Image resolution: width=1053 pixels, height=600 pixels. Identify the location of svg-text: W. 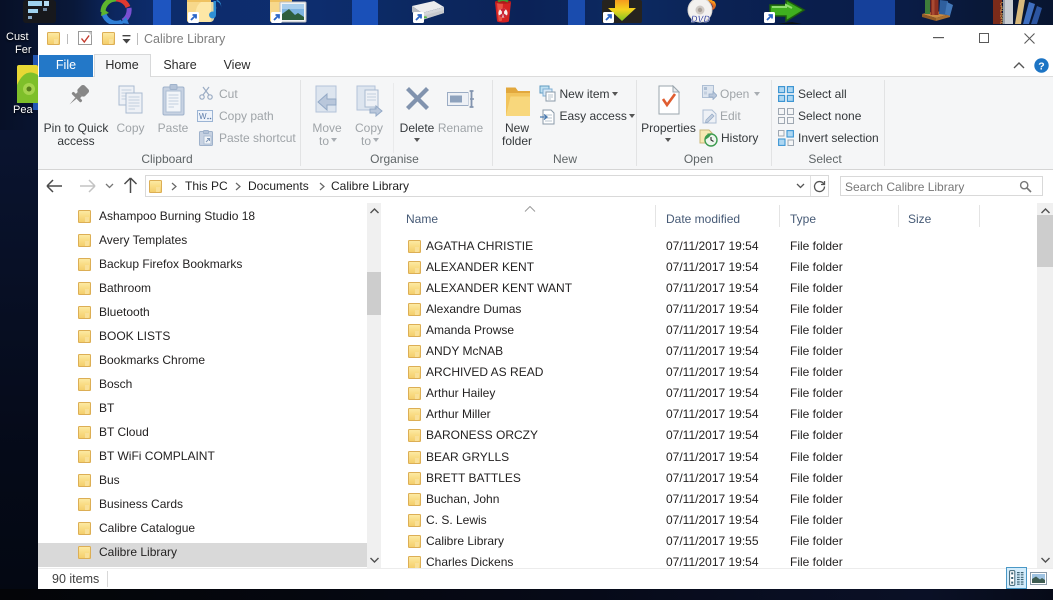
(203, 116).